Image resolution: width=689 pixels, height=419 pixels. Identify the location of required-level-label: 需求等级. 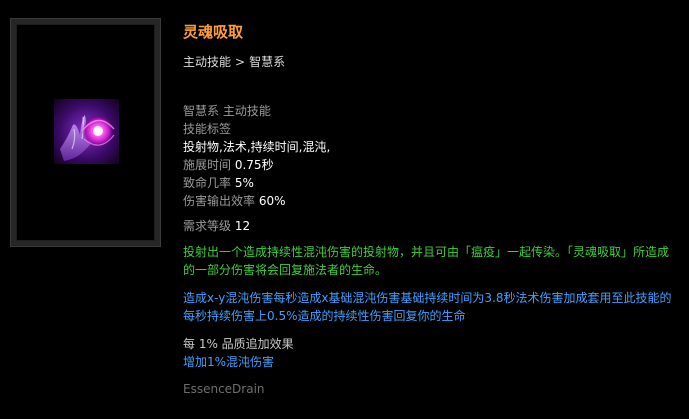
(207, 226).